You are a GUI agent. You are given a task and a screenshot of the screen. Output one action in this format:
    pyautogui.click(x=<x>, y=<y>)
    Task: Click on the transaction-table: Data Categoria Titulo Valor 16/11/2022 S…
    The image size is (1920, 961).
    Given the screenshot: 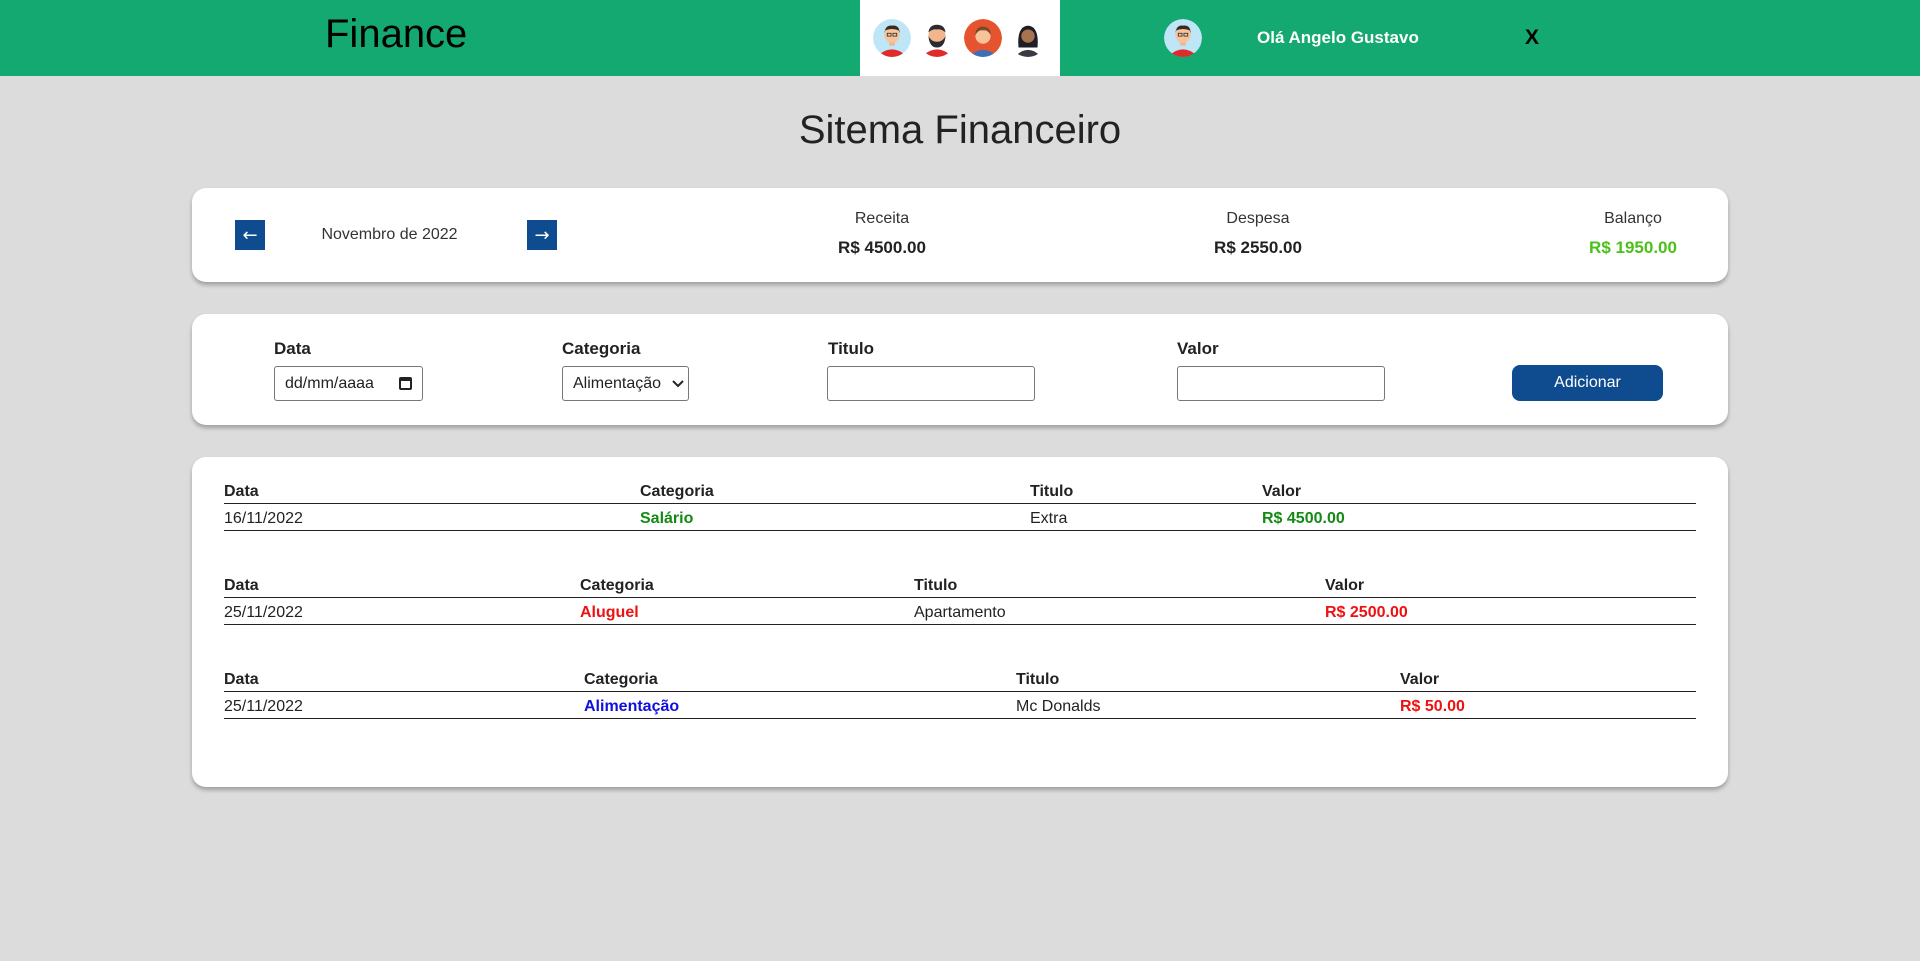 What is the action you would take?
    pyautogui.click(x=960, y=504)
    